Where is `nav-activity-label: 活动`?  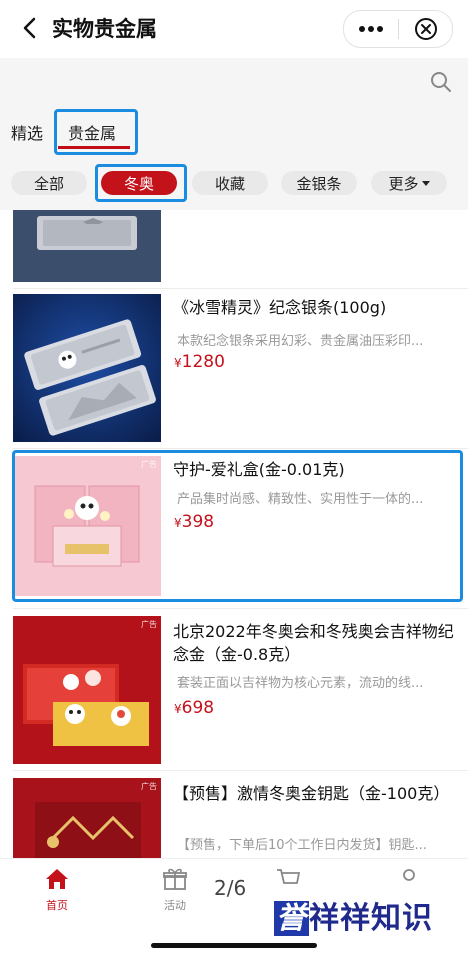 nav-activity-label: 活动 is located at coordinates (175, 905).